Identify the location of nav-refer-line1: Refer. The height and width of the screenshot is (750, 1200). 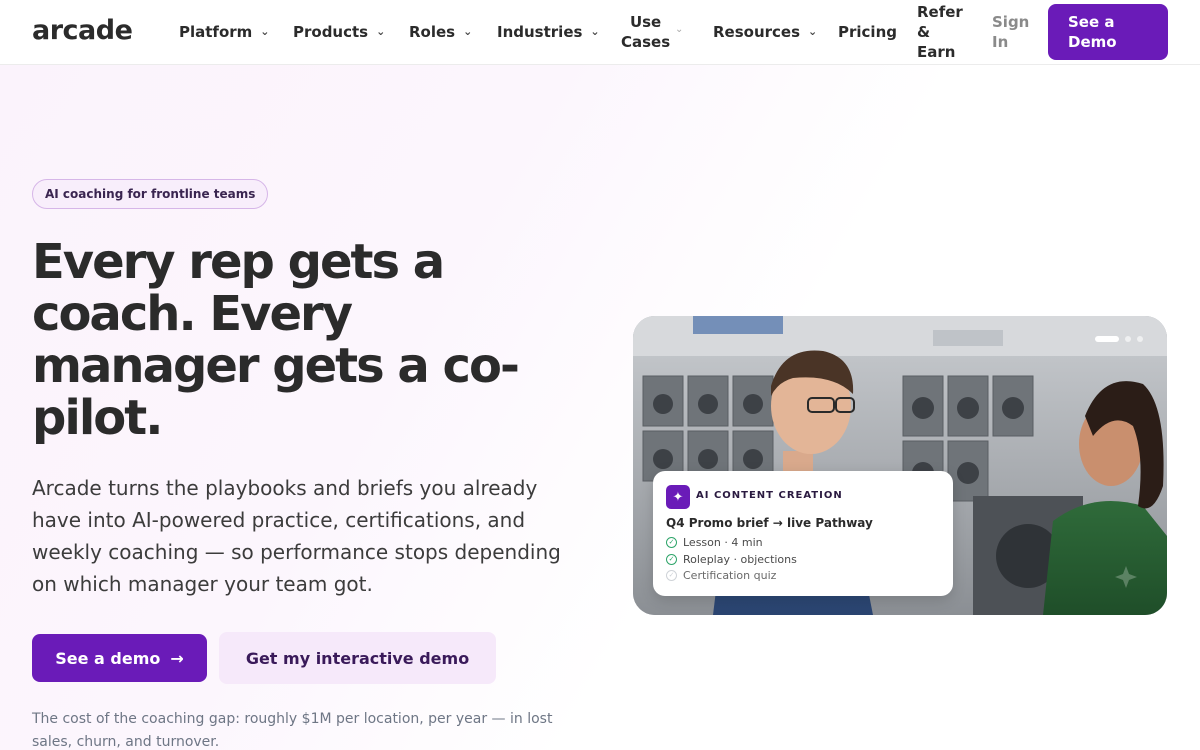
(940, 12).